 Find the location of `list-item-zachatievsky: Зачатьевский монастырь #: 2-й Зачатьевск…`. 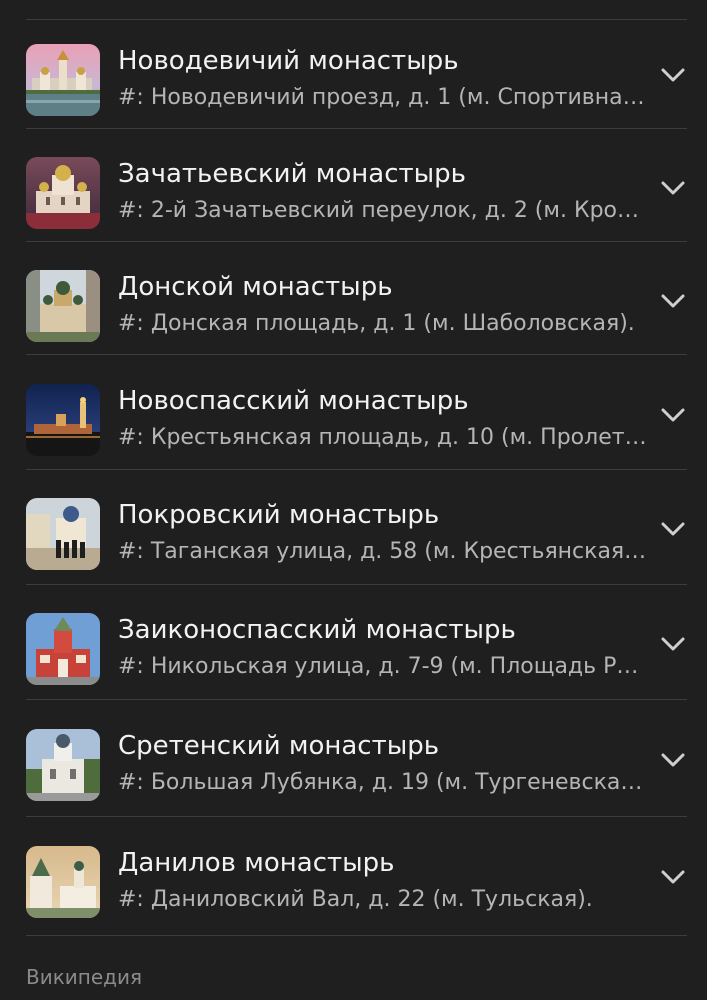

list-item-zachatievsky: Зачатьевский монастырь #: 2-й Зачатьевск… is located at coordinates (353, 190).